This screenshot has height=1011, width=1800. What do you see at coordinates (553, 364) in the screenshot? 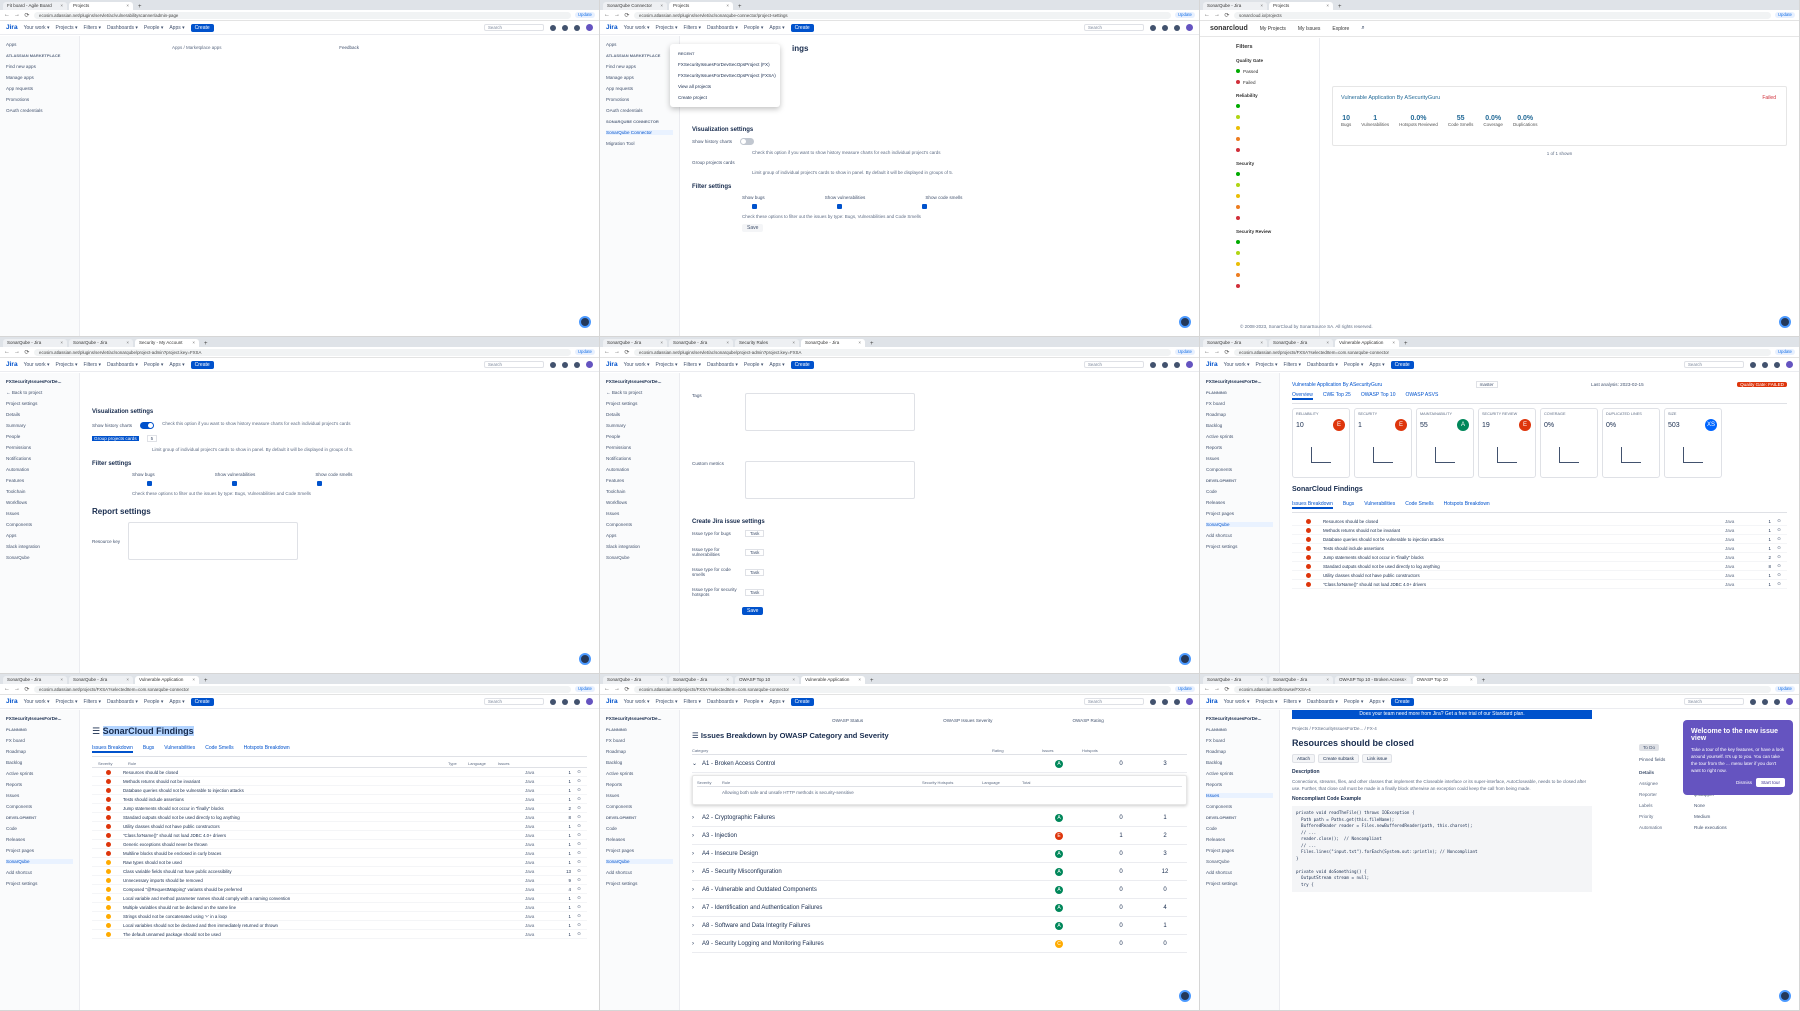
I see `notifications-icon` at bounding box center [553, 364].